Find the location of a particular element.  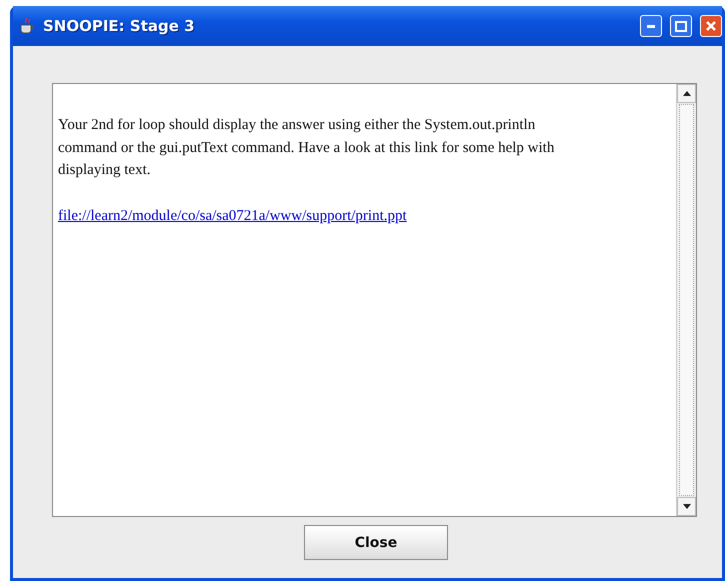

minimize-icon is located at coordinates (651, 26).